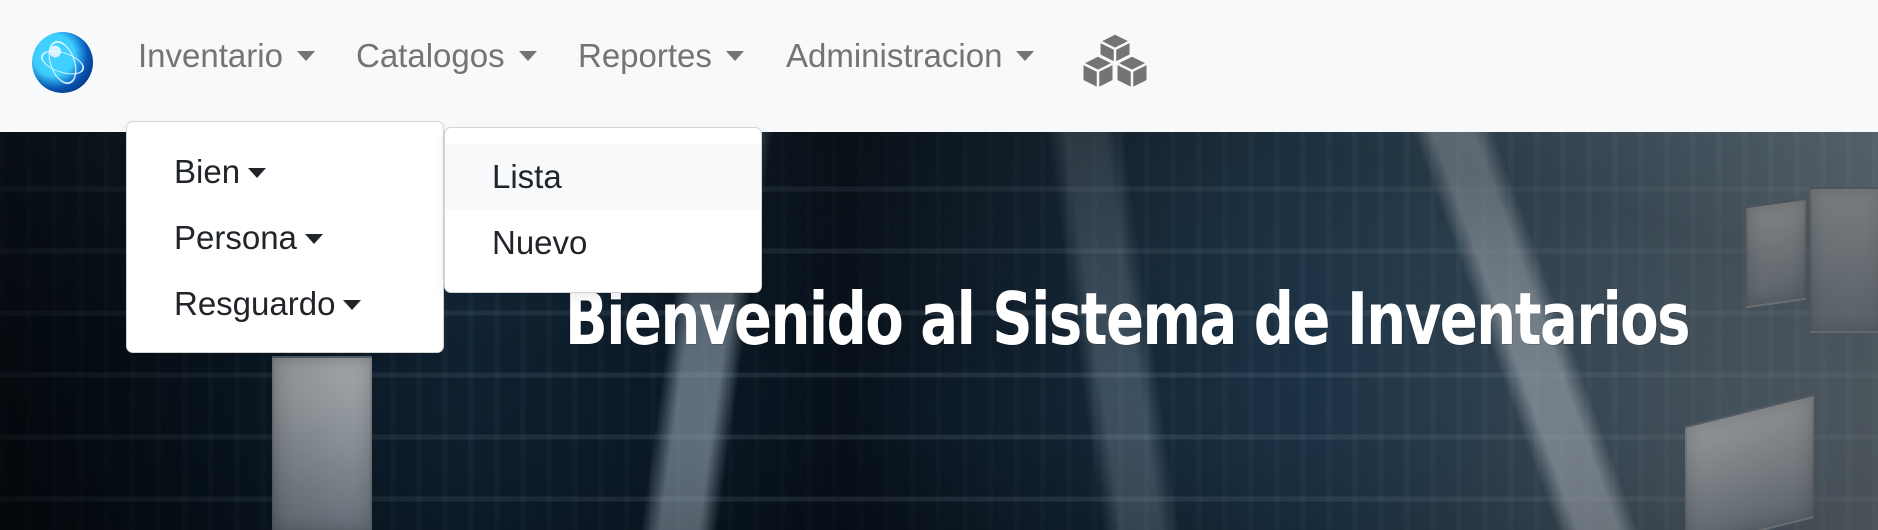 The height and width of the screenshot is (530, 1878). I want to click on submenu-item-lista: Lista, so click(603, 177).